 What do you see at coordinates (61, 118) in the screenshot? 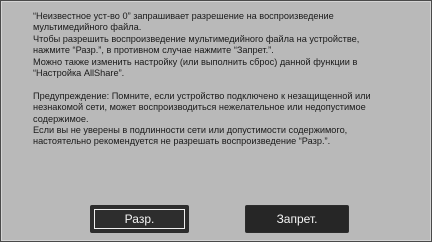
I see `message-line: содержимое.` at bounding box center [61, 118].